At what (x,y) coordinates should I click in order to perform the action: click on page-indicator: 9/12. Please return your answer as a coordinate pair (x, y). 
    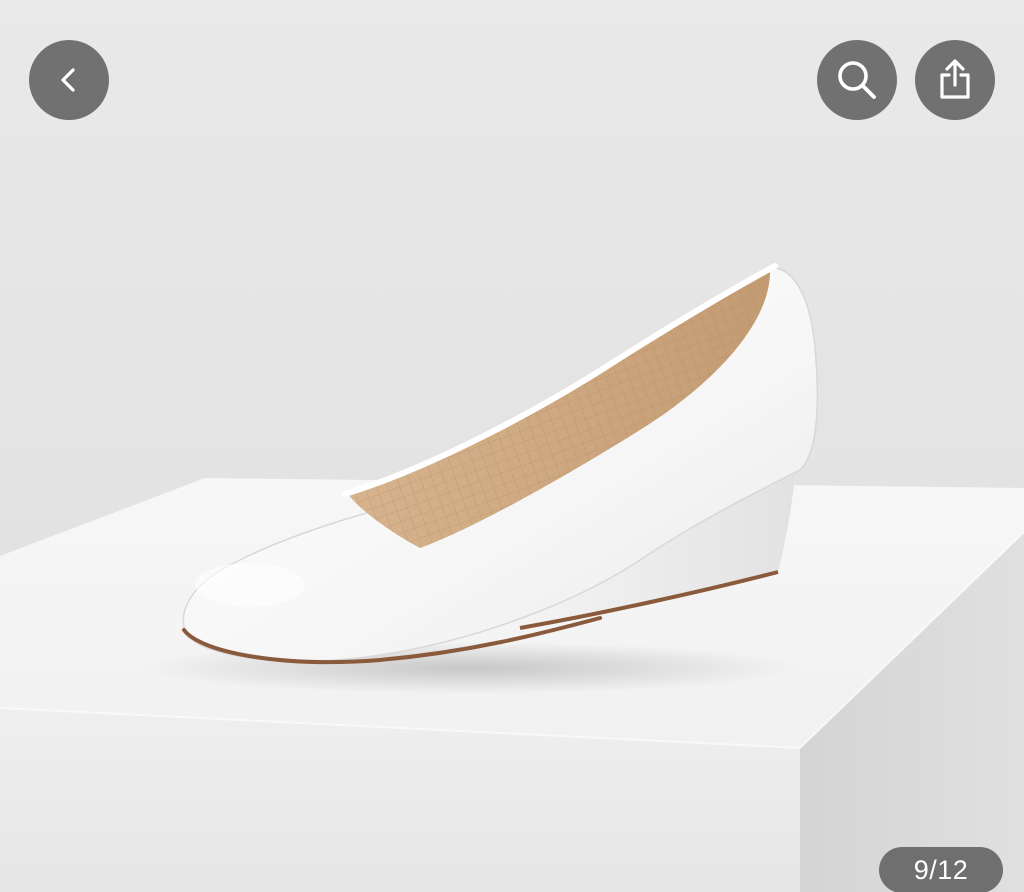
    Looking at the image, I should click on (941, 869).